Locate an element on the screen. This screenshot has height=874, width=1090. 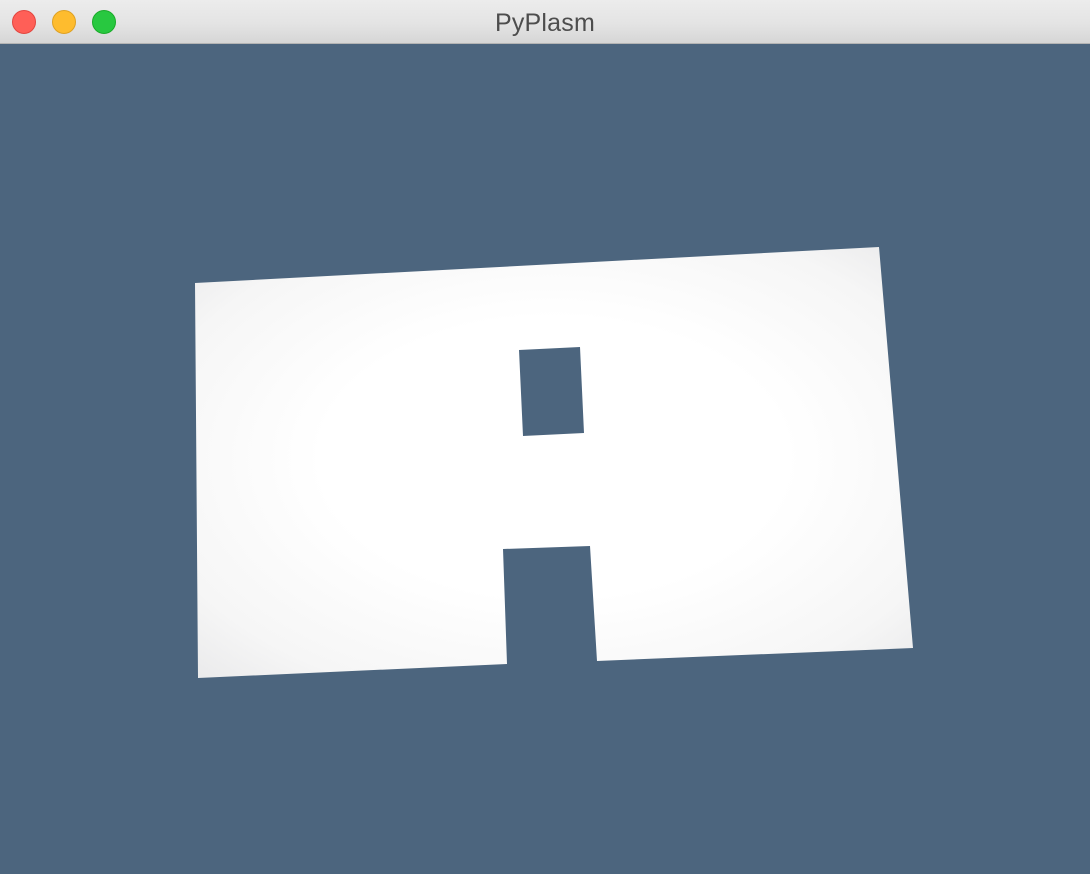
window-title: PyPlasm is located at coordinates (545, 23).